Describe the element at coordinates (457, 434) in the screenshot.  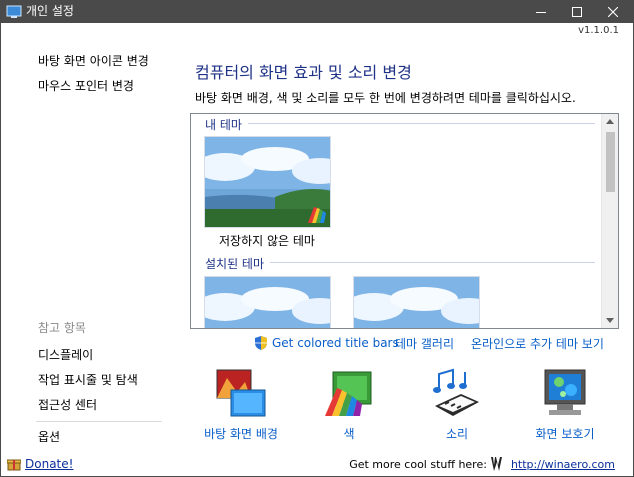
I see `sounds-label: 소리` at that location.